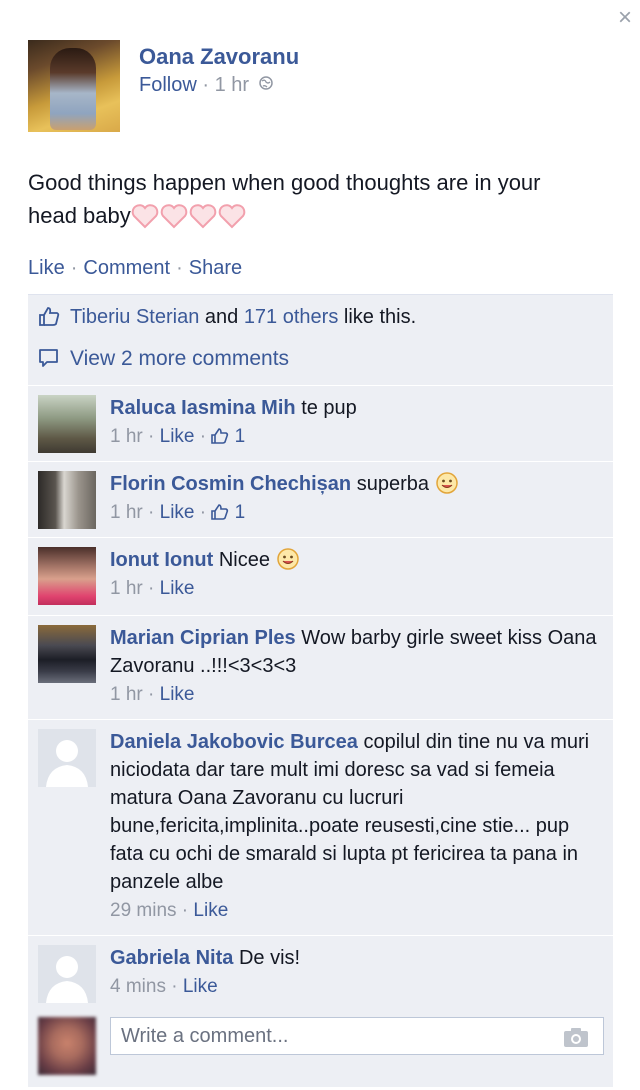 The height and width of the screenshot is (1090, 640). What do you see at coordinates (234, 742) in the screenshot?
I see `commenter-name-link: Daniela Jakobovic Burcea` at bounding box center [234, 742].